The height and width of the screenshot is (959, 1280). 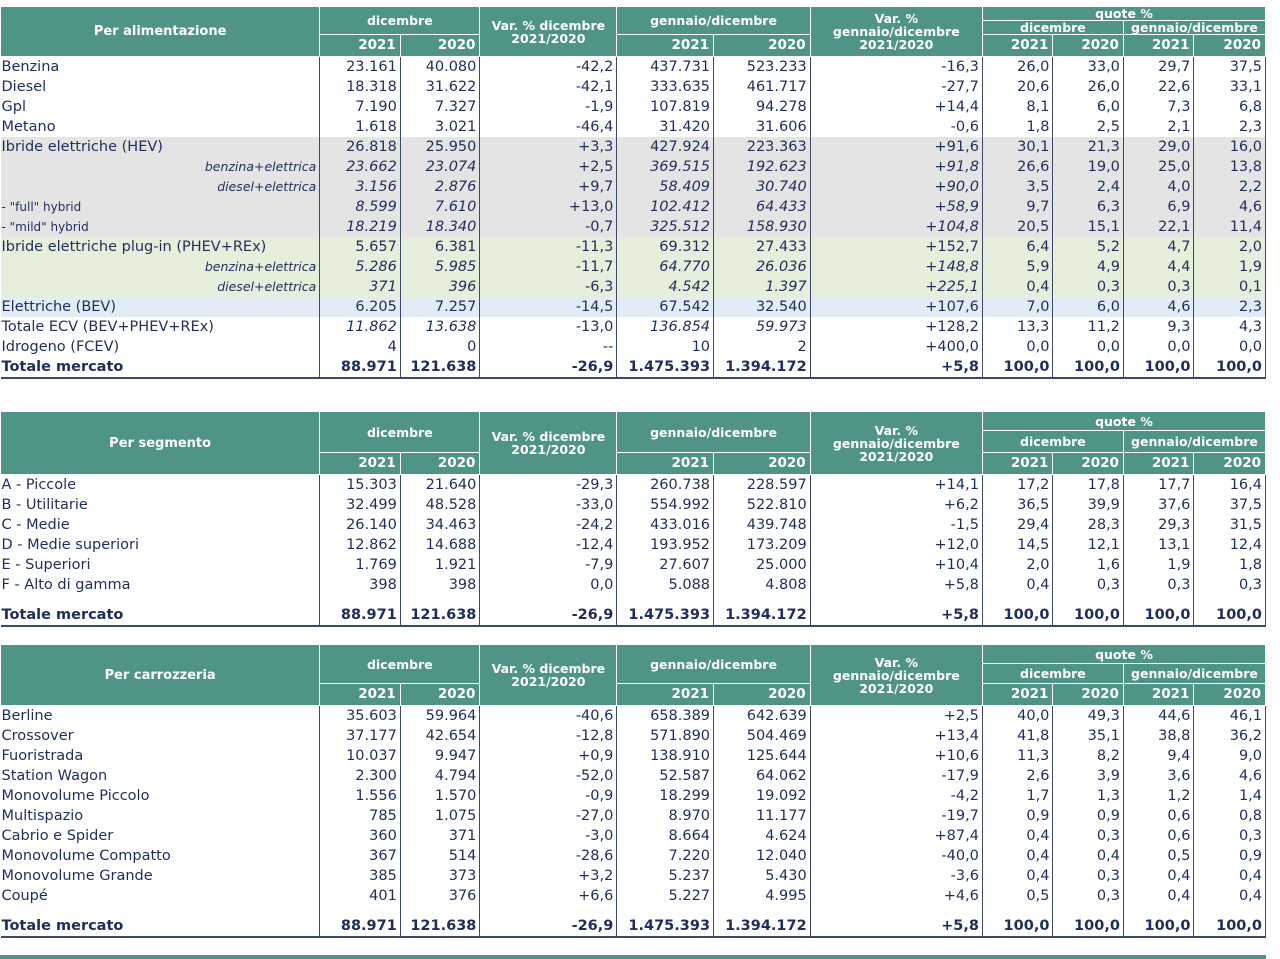 I want to click on header-quote-gennaio: gennaio/dicembre, so click(x=1194, y=27).